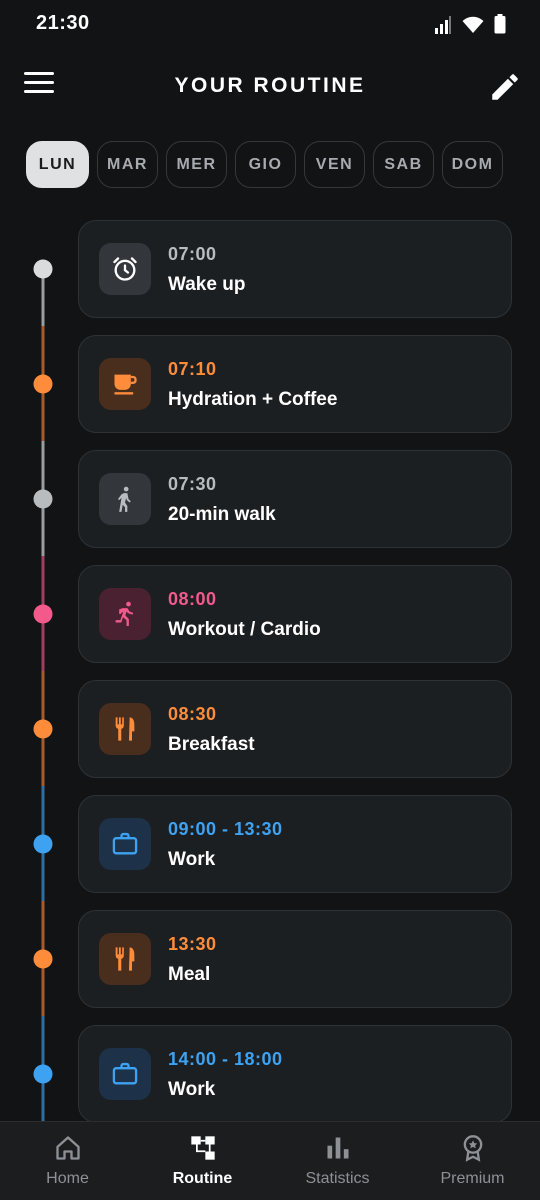  Describe the element at coordinates (443, 25) in the screenshot. I see `signal-icon` at that location.